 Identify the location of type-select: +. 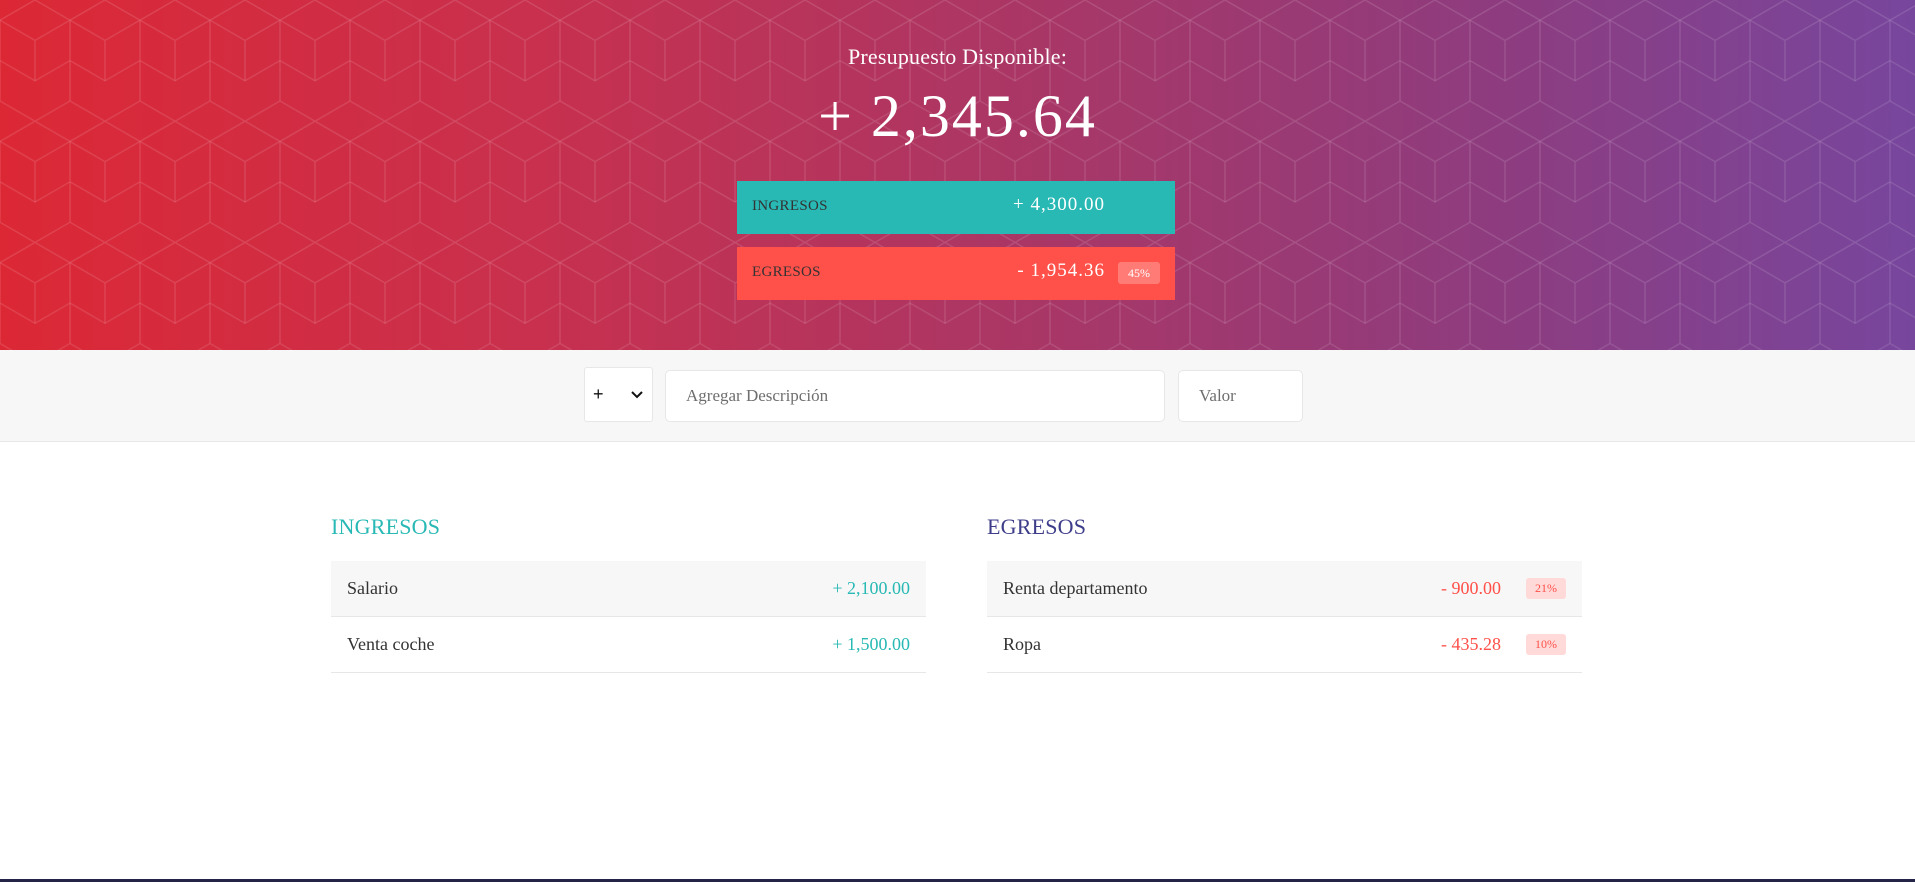
(618, 394).